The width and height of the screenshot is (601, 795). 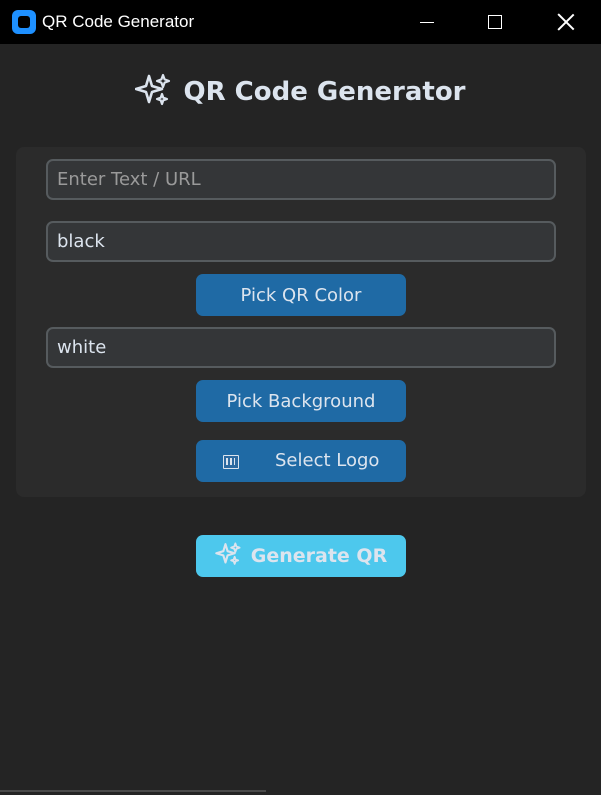 I want to click on close-icon, so click(x=566, y=22).